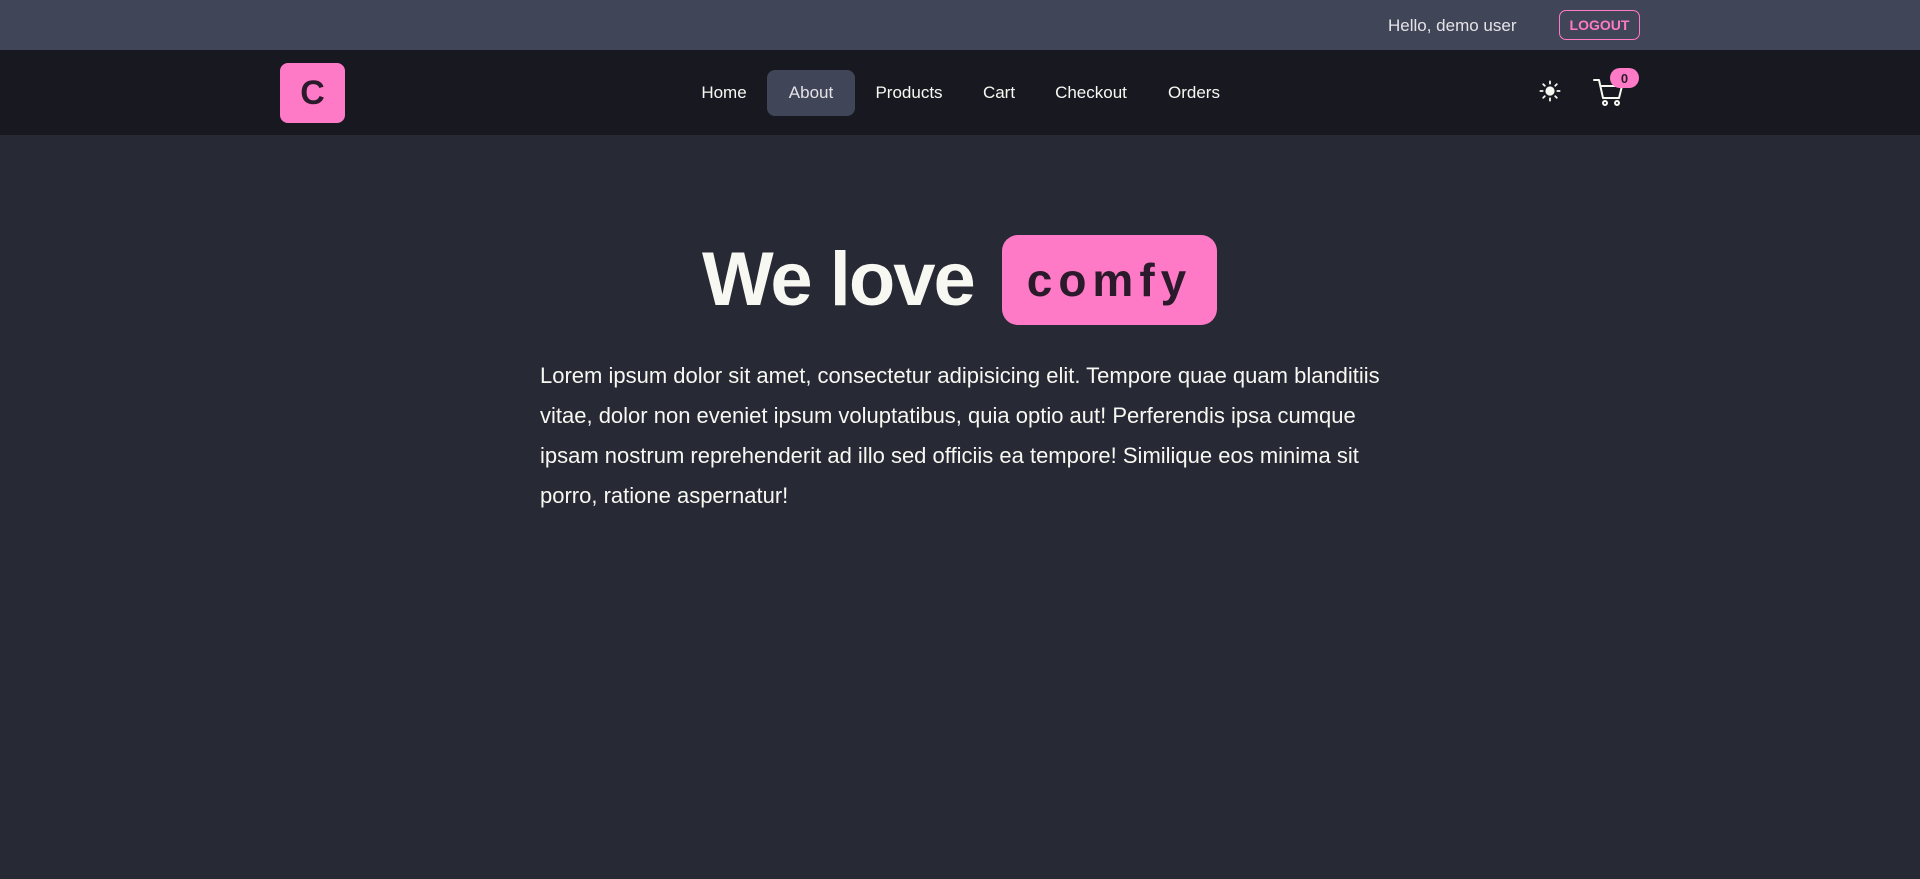 The image size is (1920, 879). What do you see at coordinates (1091, 93) in the screenshot?
I see `nav-link-checkout: Checkout` at bounding box center [1091, 93].